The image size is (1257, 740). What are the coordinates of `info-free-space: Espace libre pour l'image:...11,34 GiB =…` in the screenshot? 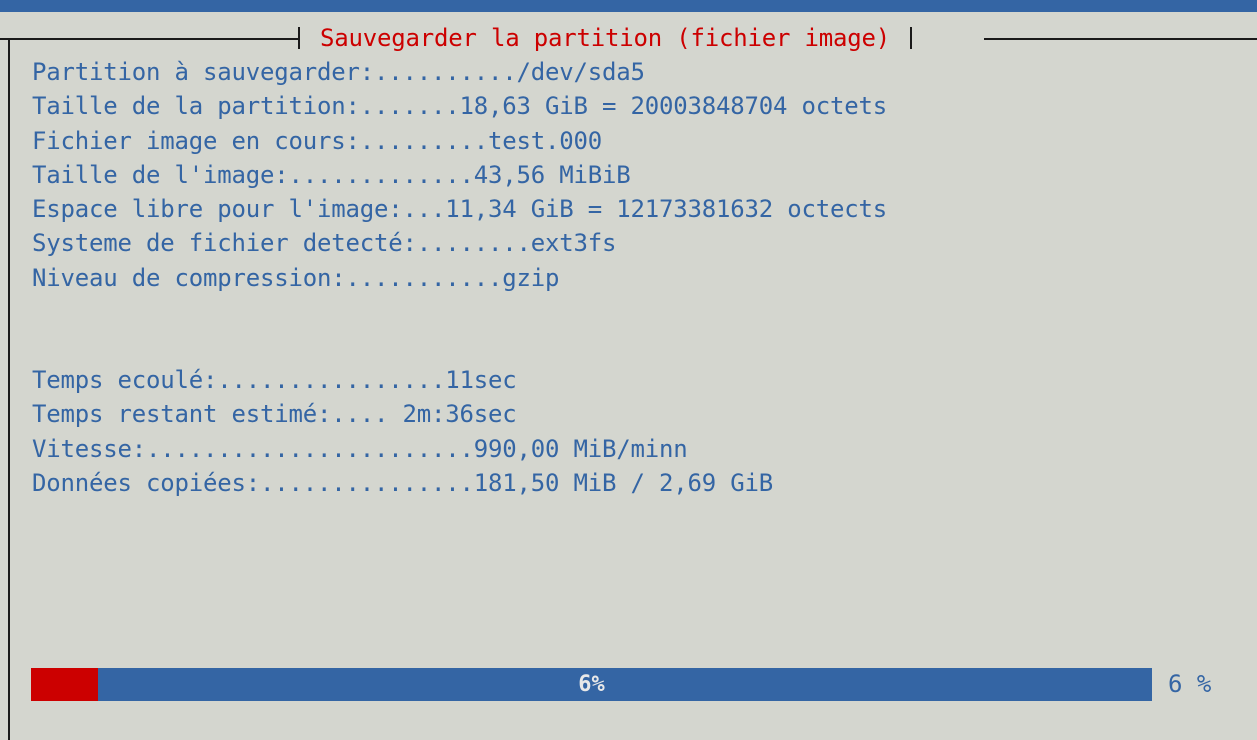 It's located at (459, 209).